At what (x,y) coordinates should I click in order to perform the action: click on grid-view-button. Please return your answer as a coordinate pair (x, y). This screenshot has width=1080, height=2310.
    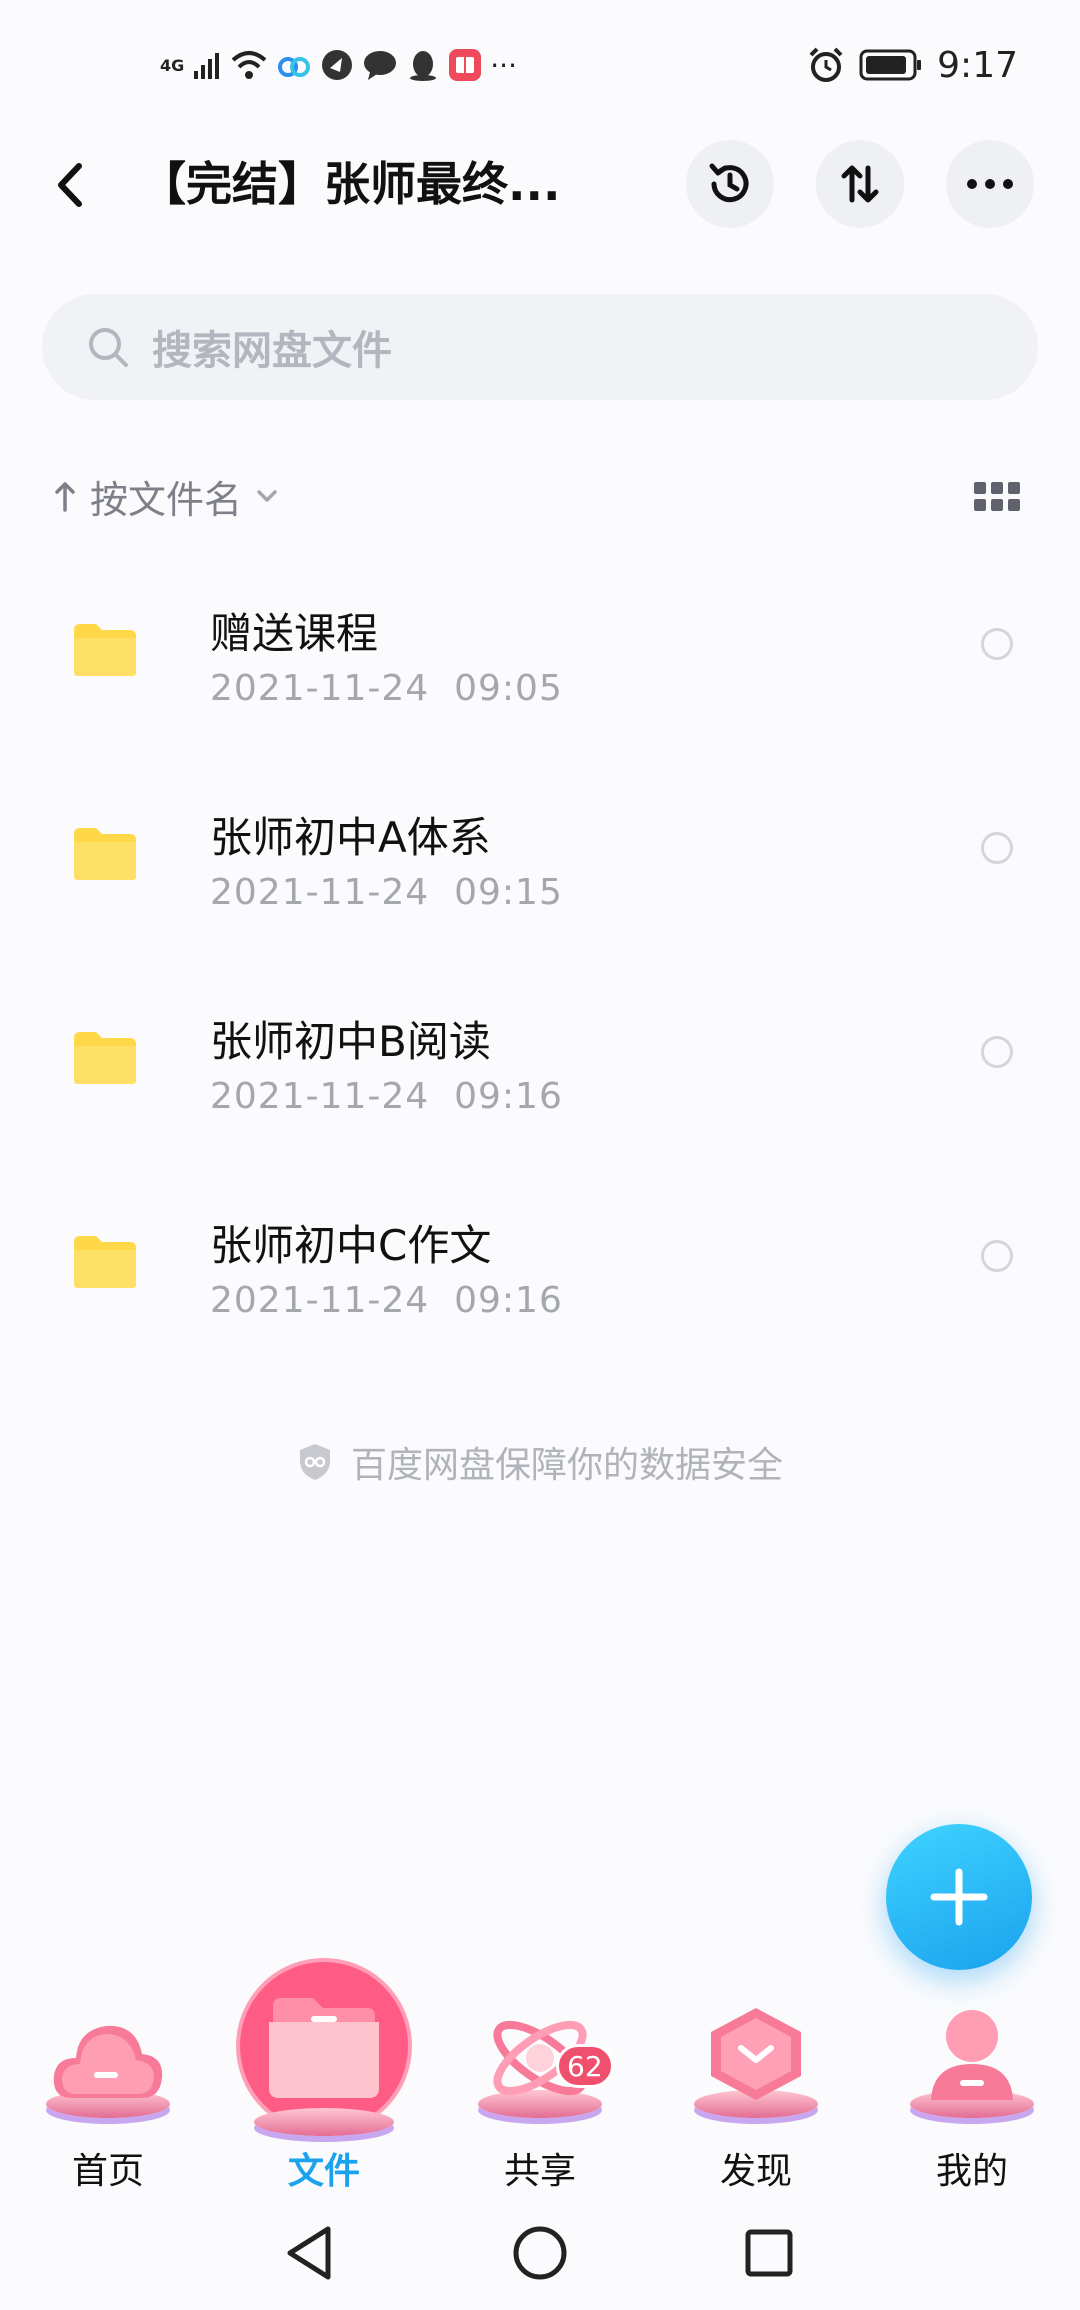
    Looking at the image, I should click on (997, 496).